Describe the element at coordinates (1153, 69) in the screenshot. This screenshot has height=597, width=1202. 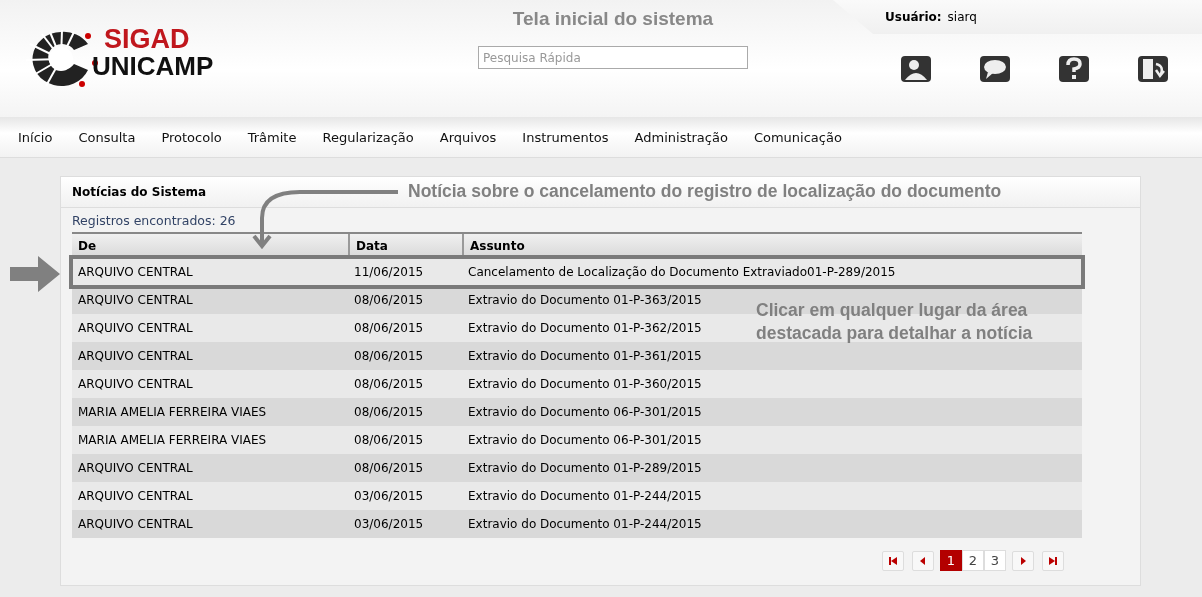
I see `exit-icon` at that location.